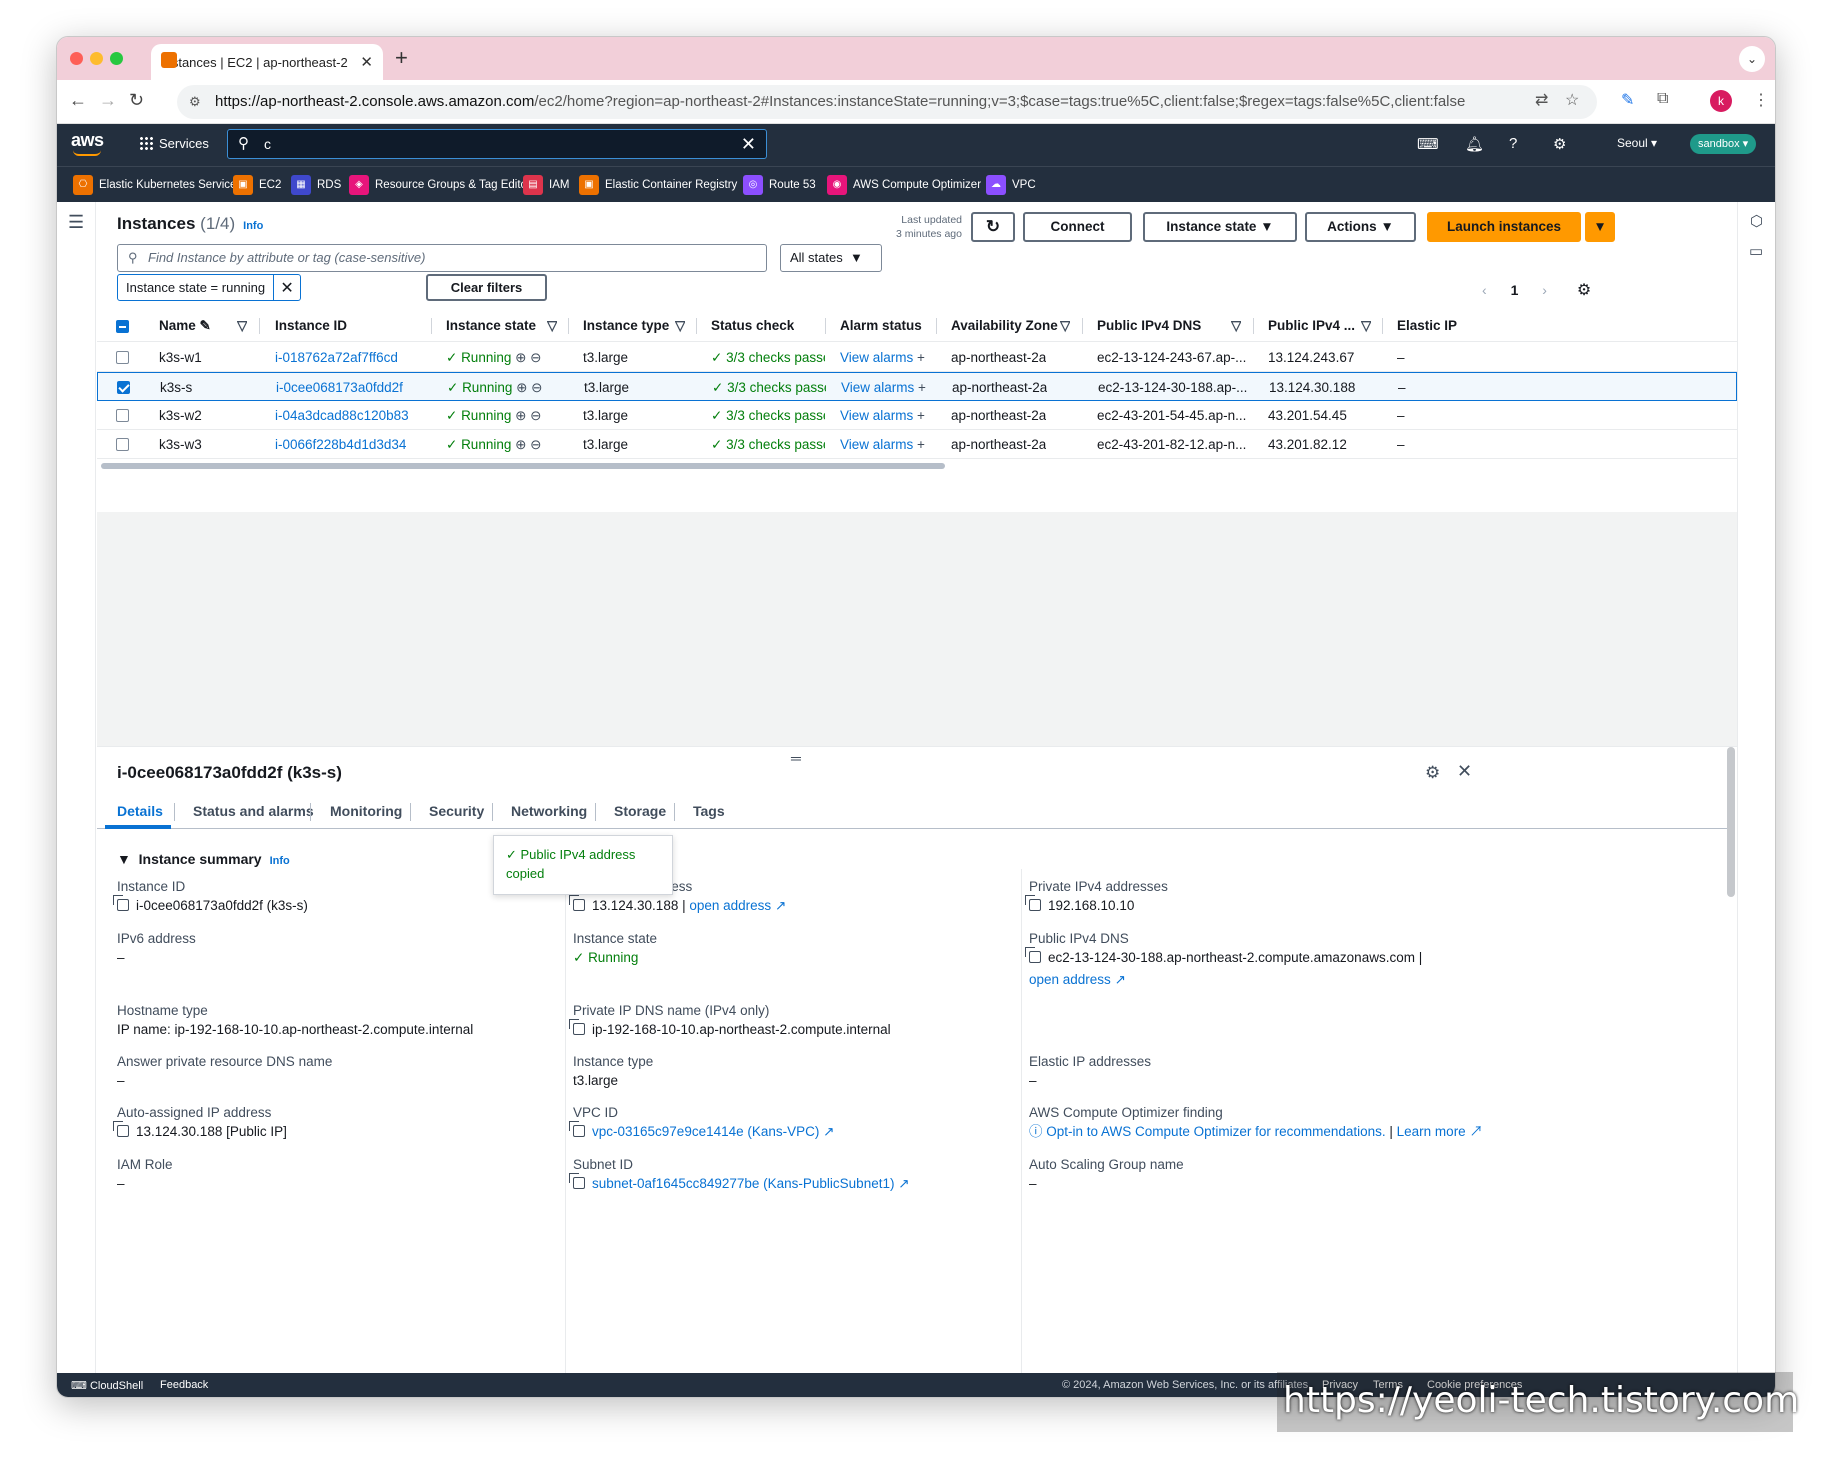 This screenshot has width=1832, height=1473. I want to click on favorite-resource-groups: ◈ Resource Groups & Tag Editor, so click(440, 185).